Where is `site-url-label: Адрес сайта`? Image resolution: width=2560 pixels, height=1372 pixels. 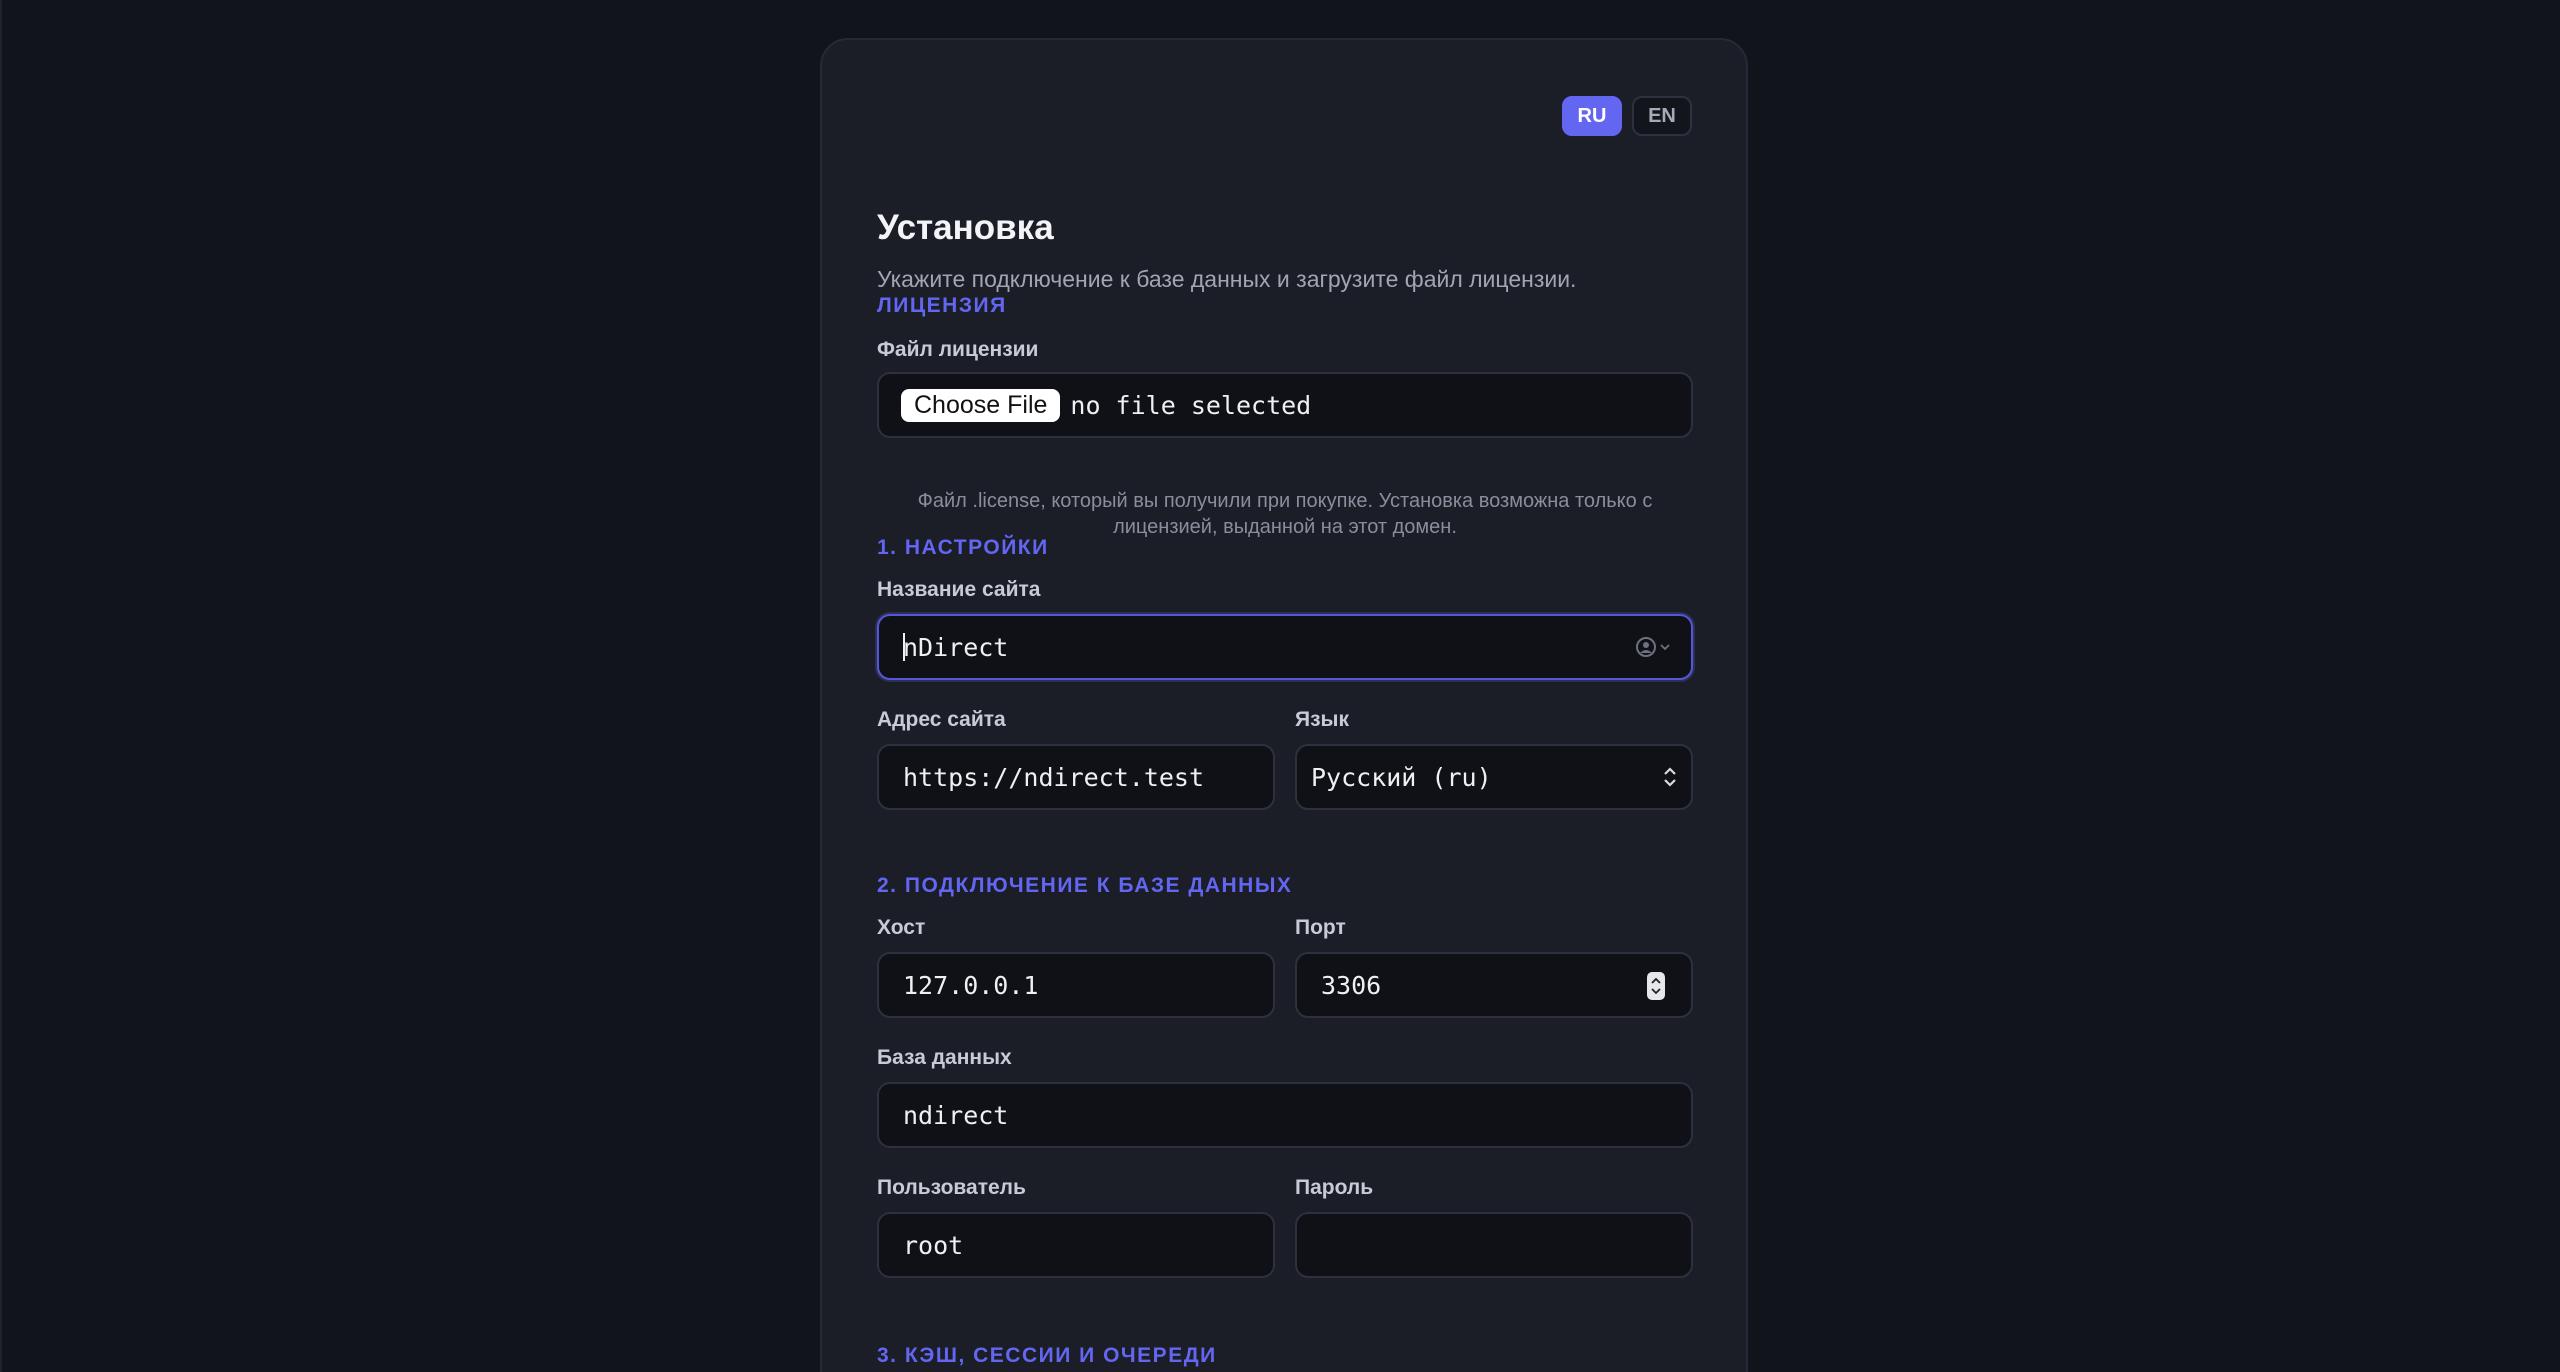 site-url-label: Адрес сайта is located at coordinates (941, 719).